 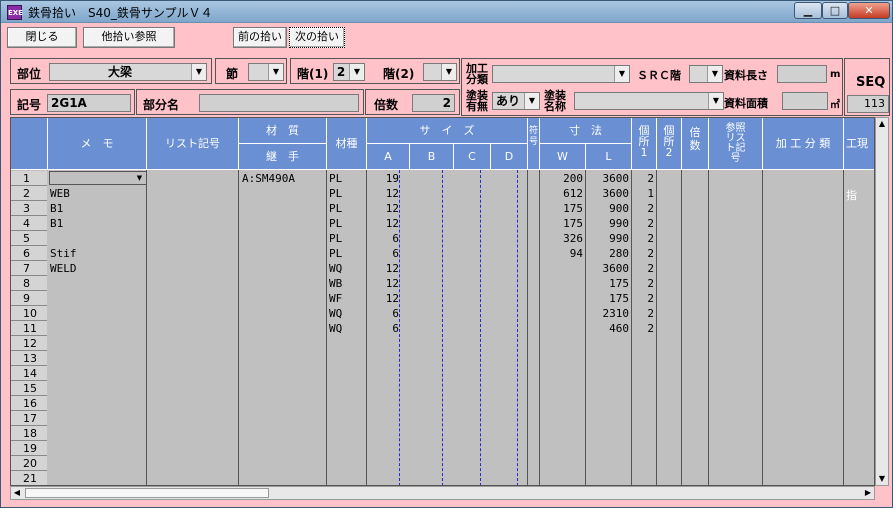 What do you see at coordinates (534, 144) in the screenshot?
I see `header-fu: 符号` at bounding box center [534, 144].